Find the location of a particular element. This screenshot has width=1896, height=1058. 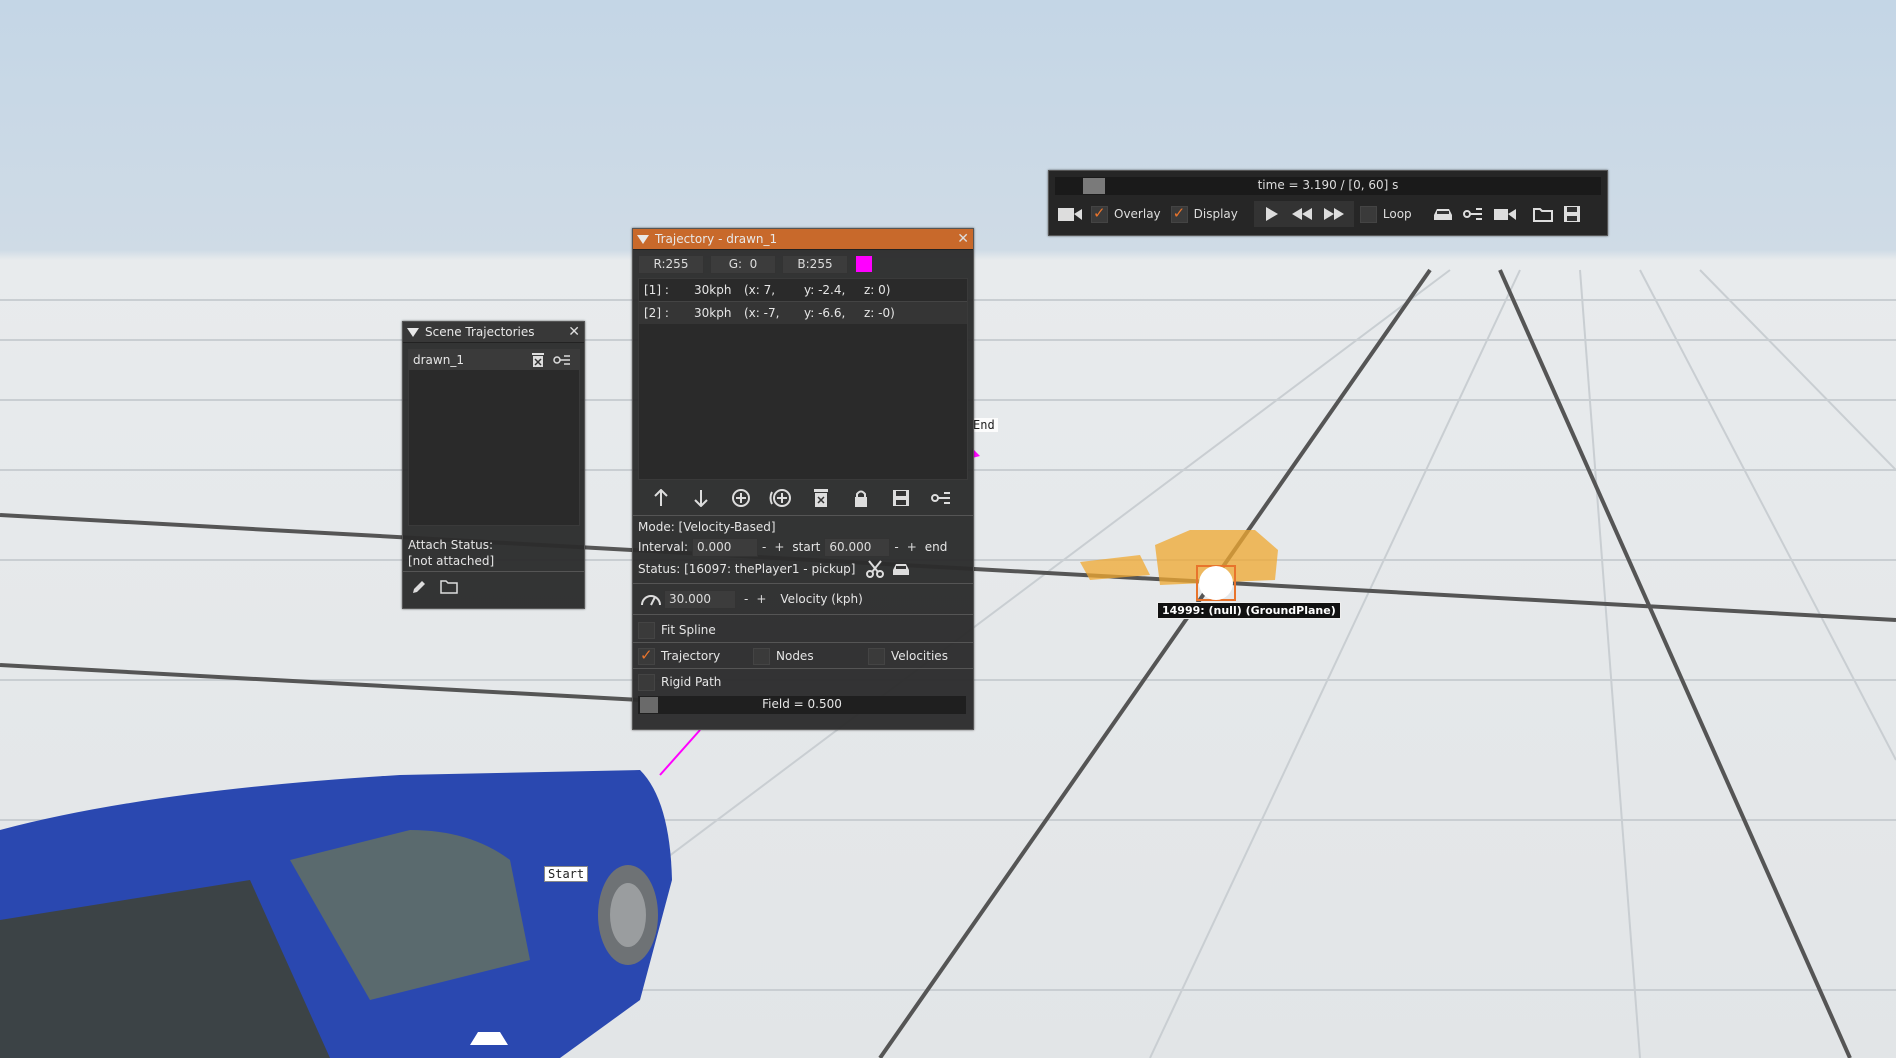

interval-decrement-button: - is located at coordinates (764, 547).